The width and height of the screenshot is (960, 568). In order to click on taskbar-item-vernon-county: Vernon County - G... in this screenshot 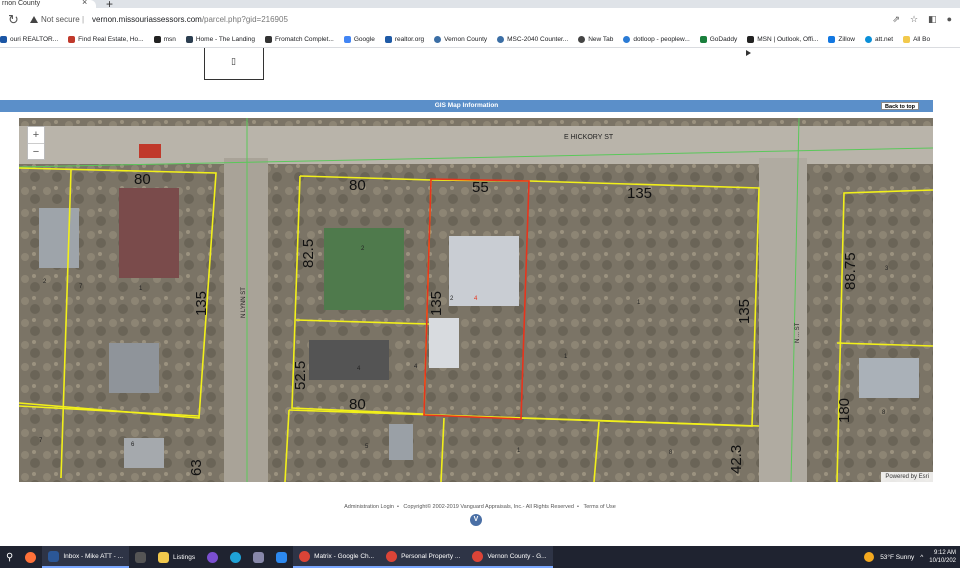, I will do `click(509, 557)`.